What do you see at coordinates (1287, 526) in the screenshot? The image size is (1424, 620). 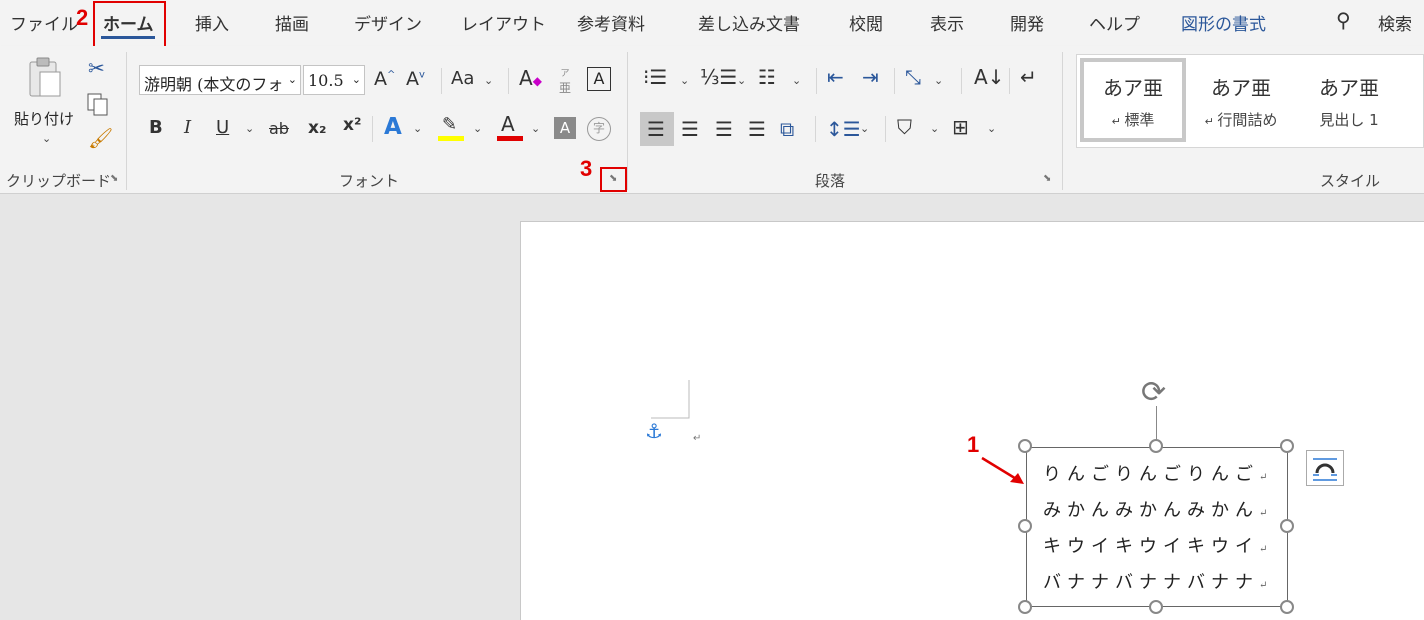 I see `resize-handle-right` at bounding box center [1287, 526].